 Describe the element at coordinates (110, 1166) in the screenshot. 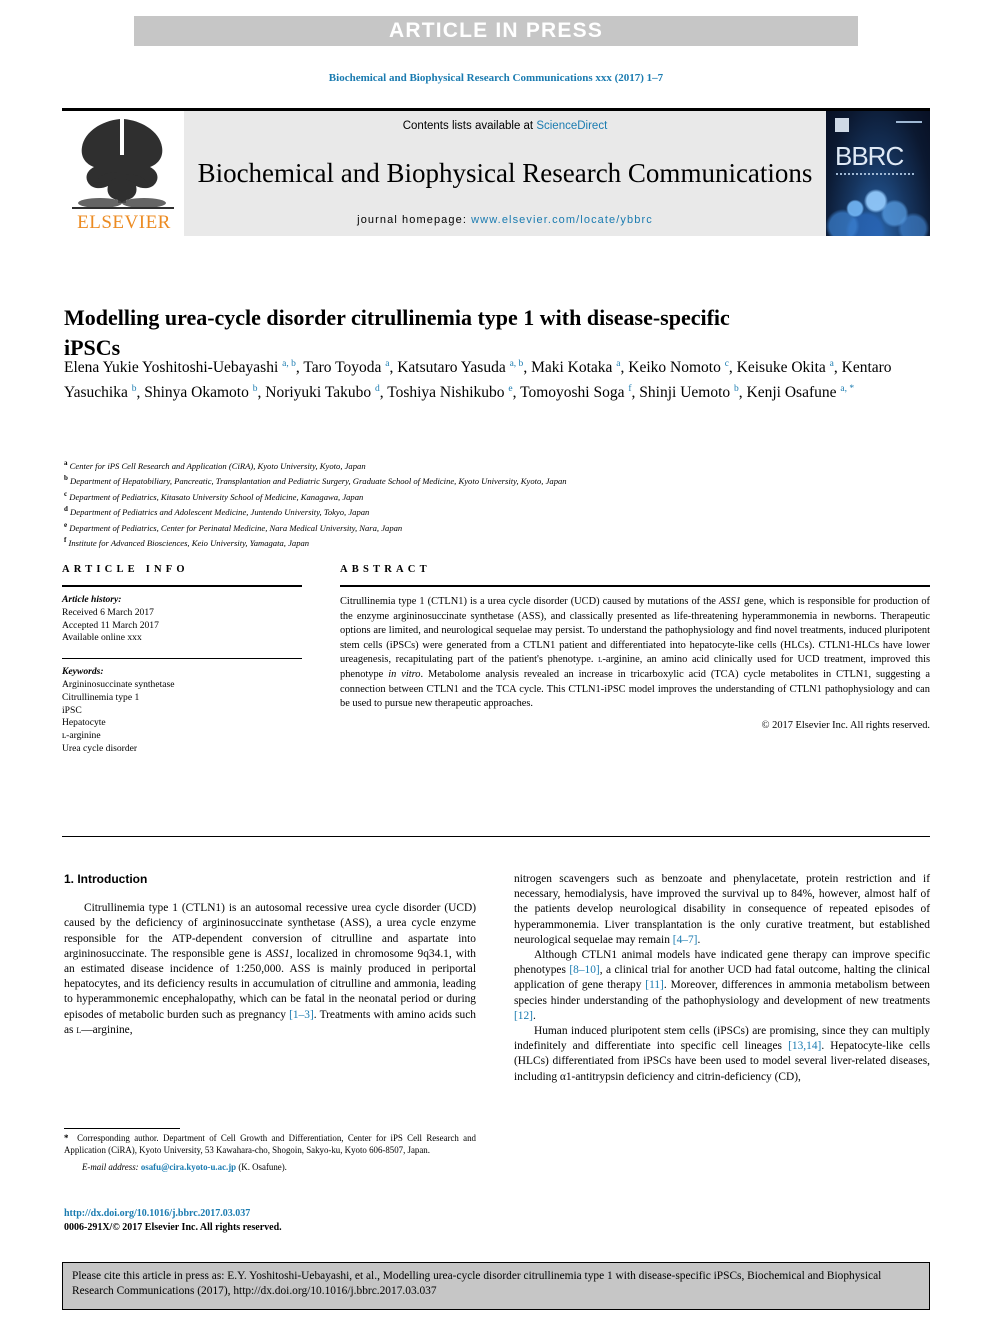

I see `email-label: E-mail address:` at that location.